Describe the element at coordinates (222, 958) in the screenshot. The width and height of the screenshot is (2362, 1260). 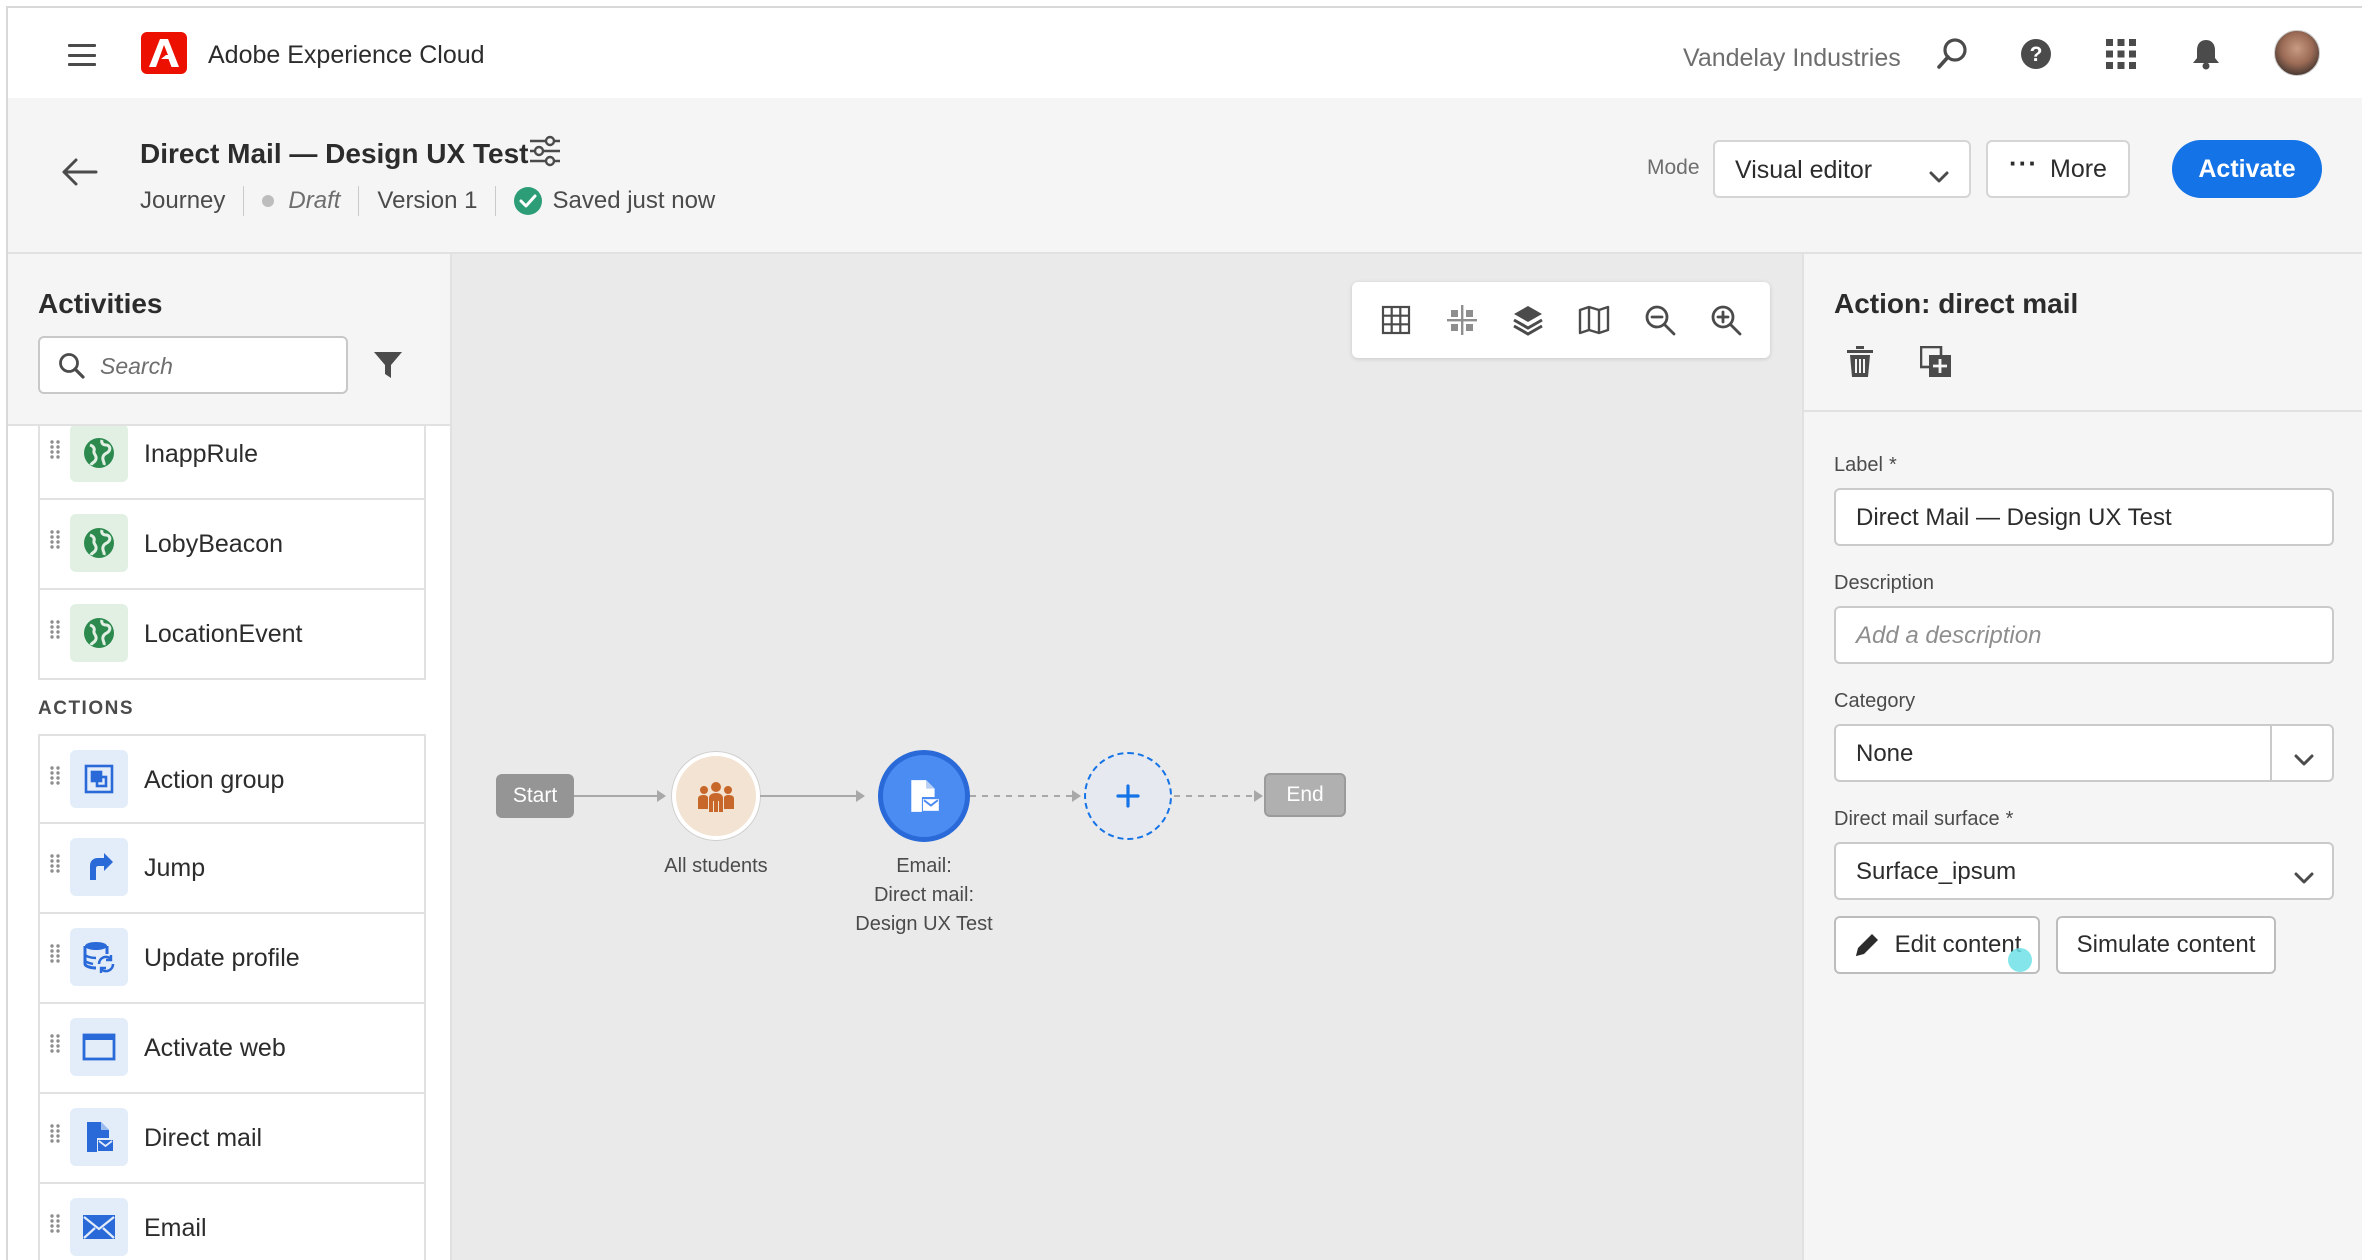
I see `activity-label: Update profile` at that location.